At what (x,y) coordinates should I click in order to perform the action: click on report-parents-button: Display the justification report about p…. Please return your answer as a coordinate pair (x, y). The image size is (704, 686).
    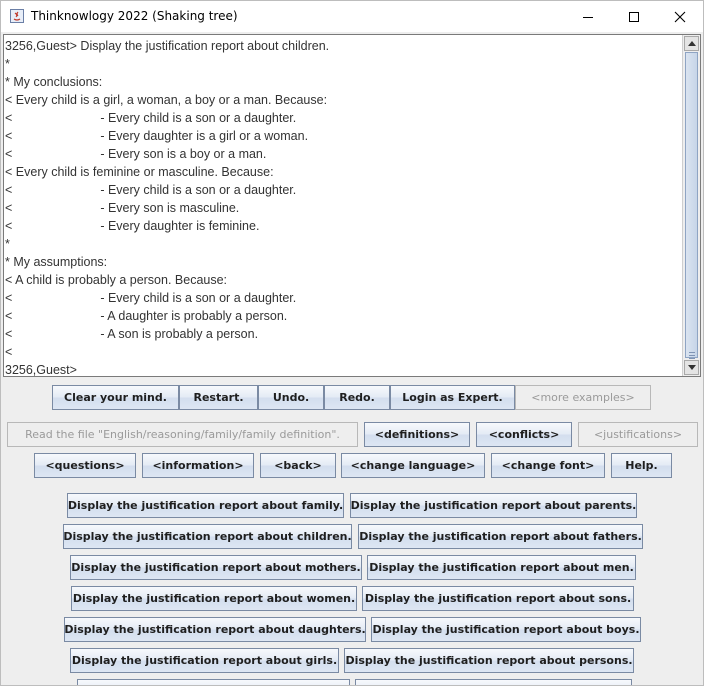
    Looking at the image, I should click on (493, 505).